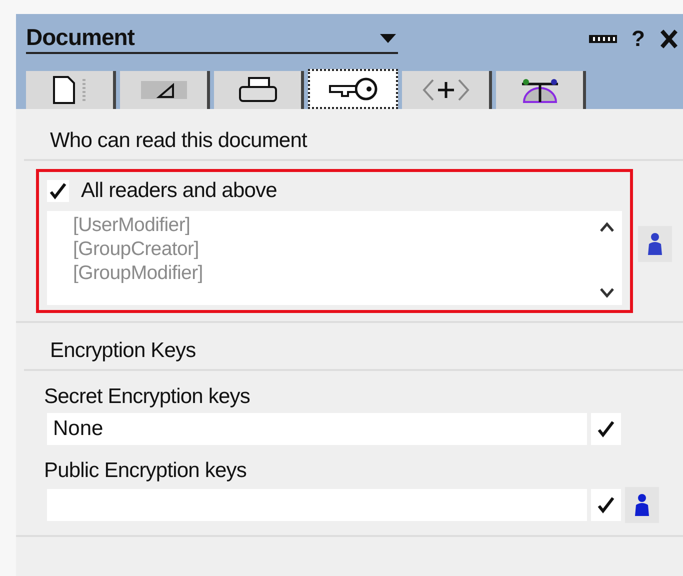 The height and width of the screenshot is (576, 683). Describe the element at coordinates (147, 397) in the screenshot. I see `field-label: Secret Encryption keys` at that location.